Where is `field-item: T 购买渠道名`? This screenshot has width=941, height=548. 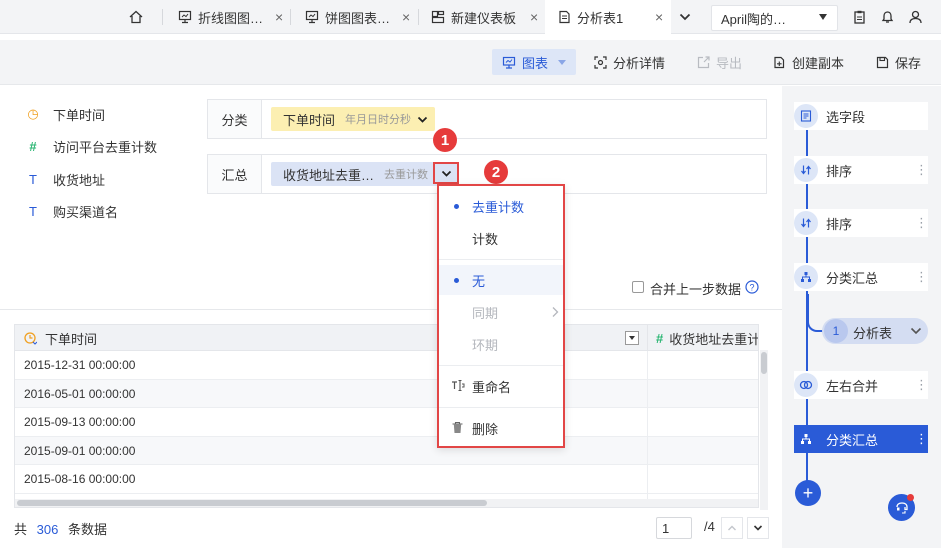
field-item: T 购买渠道名 is located at coordinates (72, 211).